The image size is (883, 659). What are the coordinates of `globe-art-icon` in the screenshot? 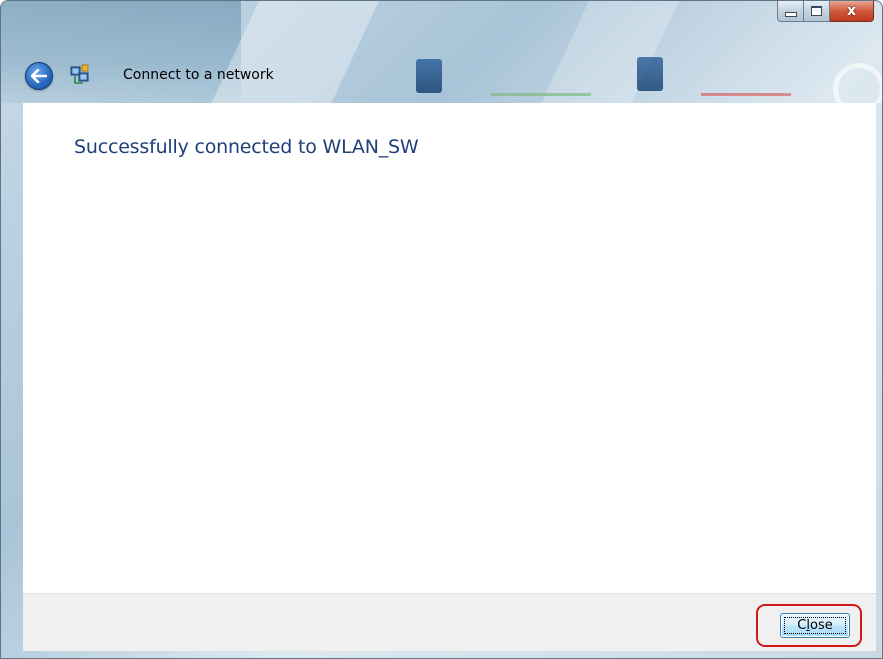 It's located at (857, 83).